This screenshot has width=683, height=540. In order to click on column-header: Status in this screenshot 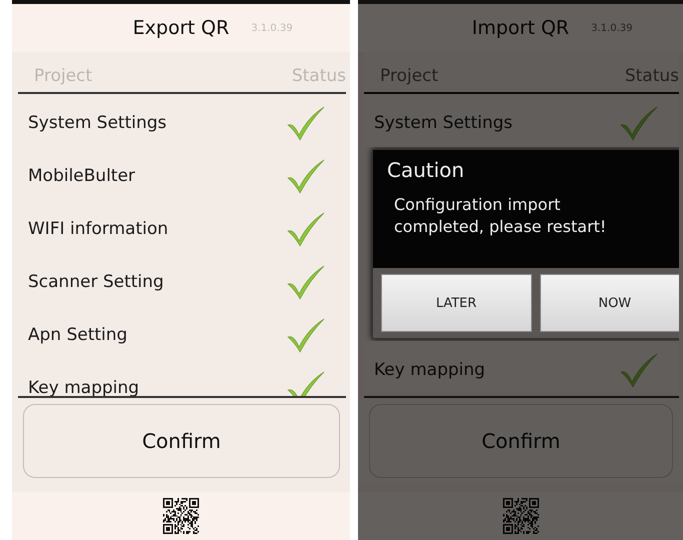, I will do `click(651, 76)`.